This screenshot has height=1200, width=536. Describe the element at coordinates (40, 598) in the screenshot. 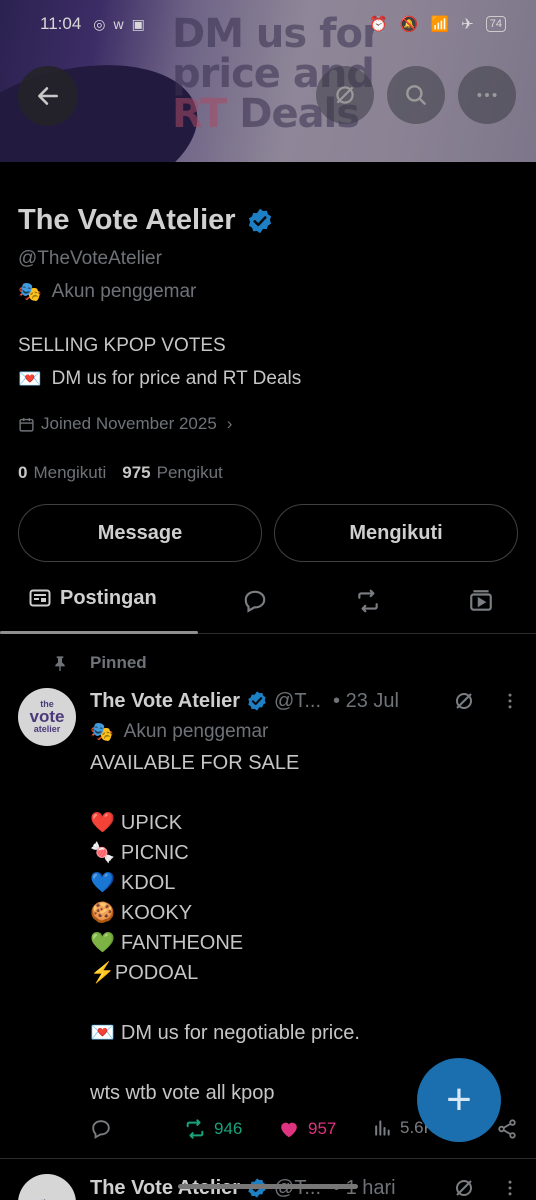

I see `posts-icon` at that location.